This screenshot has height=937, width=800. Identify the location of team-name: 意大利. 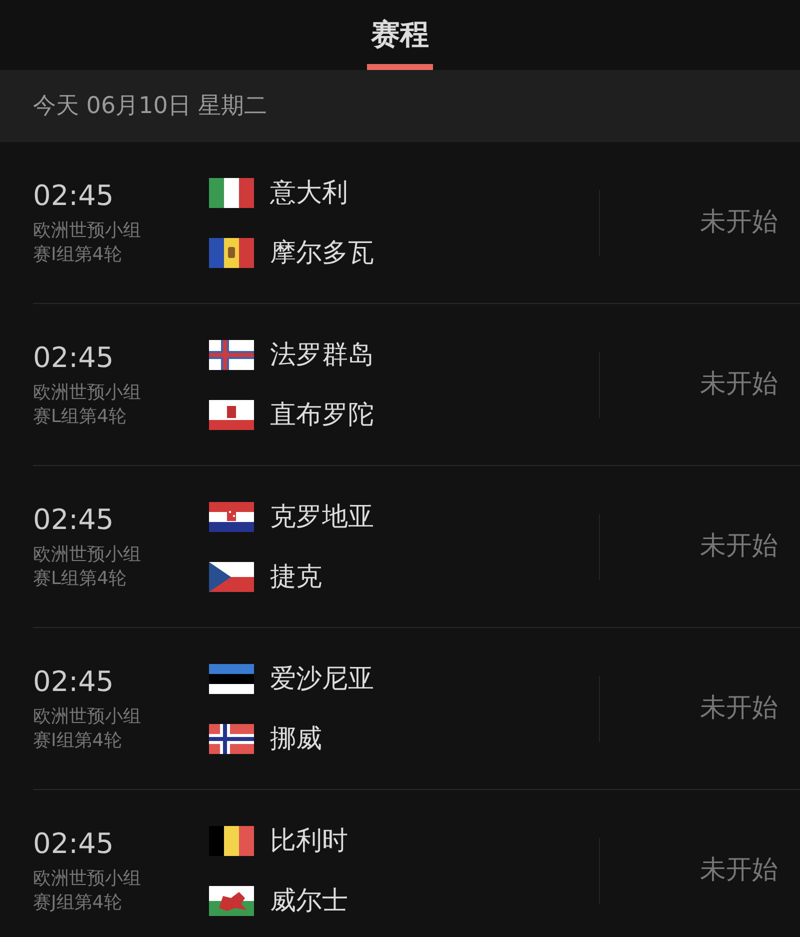
(309, 192).